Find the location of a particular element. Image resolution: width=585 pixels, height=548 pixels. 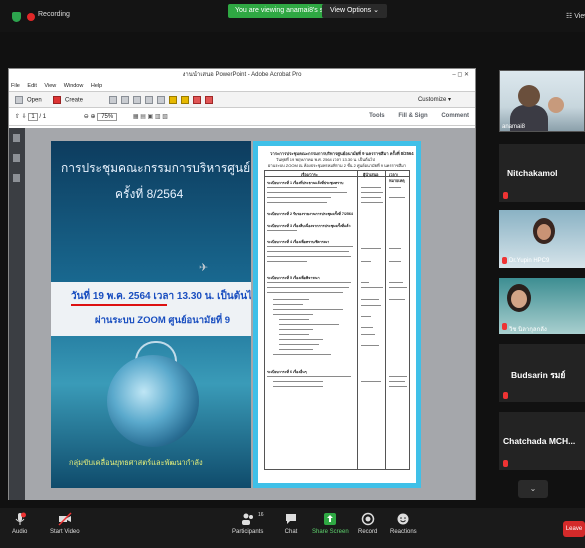

chat-button: Chat is located at coordinates (291, 523).